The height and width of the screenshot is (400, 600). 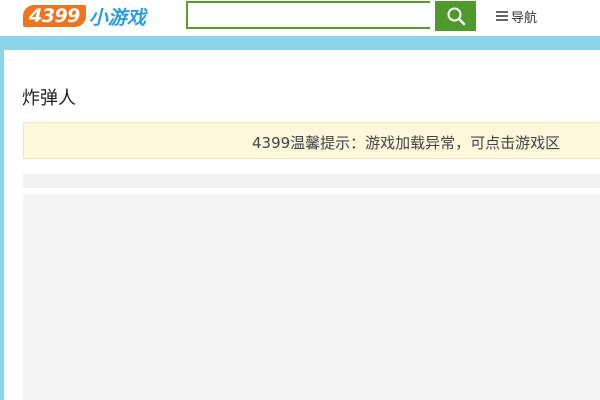 I want to click on notice-text: 4399温馨提示：游戏加载异常，可点击游戏区, so click(x=406, y=142).